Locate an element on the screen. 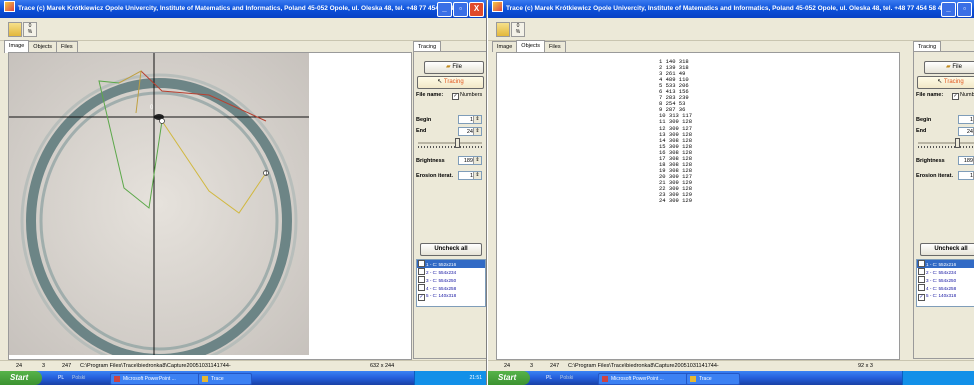 The image size is (974, 385). folder-icon: ▰ is located at coordinates (448, 67).